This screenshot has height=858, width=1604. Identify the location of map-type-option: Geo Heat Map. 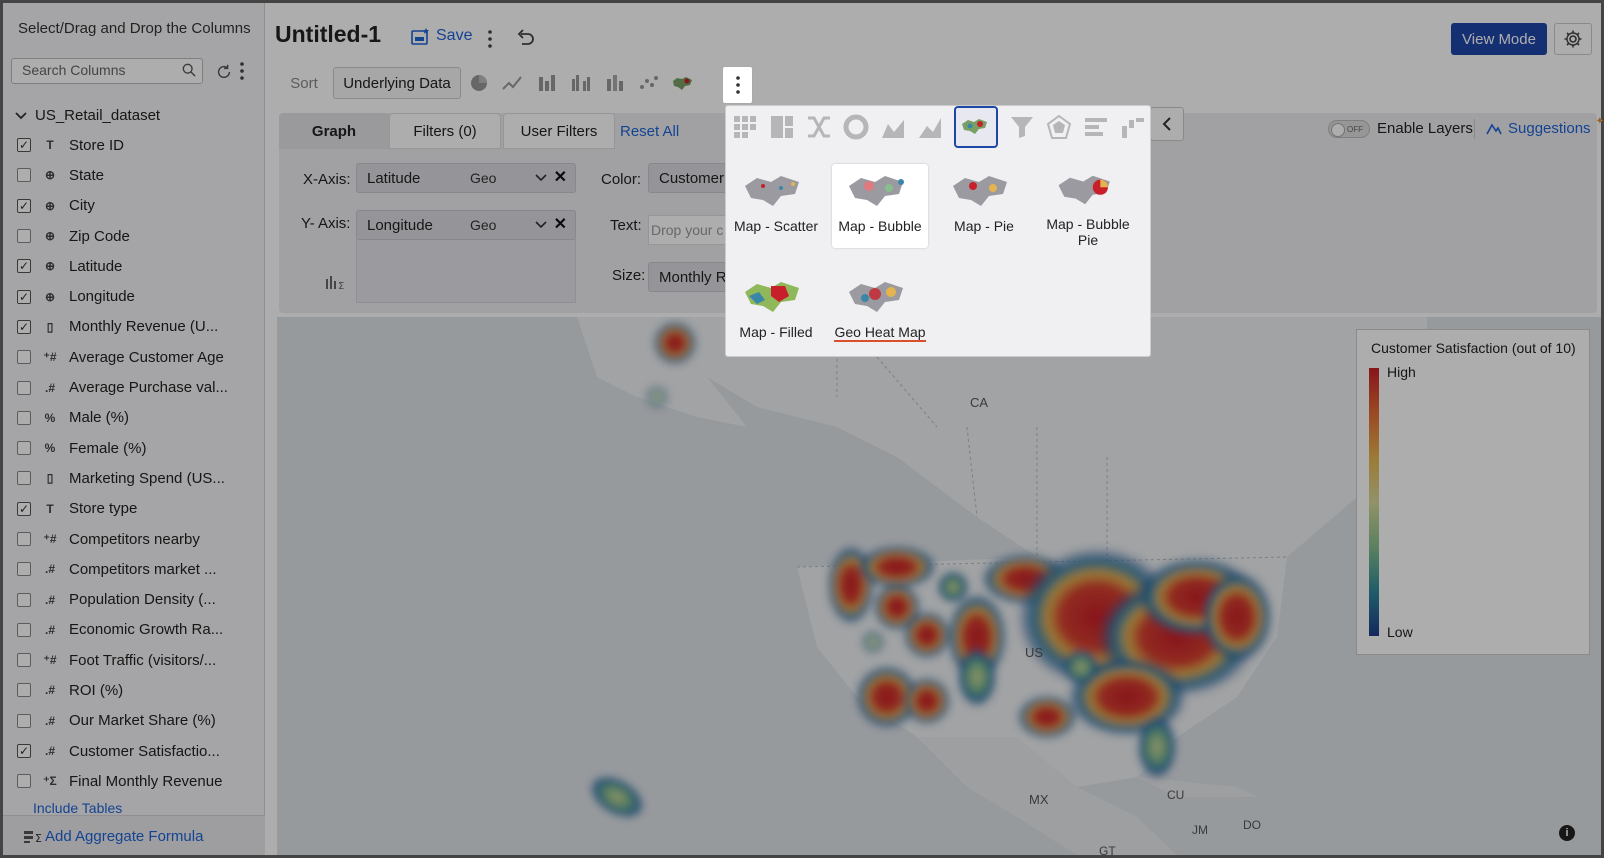
(880, 312).